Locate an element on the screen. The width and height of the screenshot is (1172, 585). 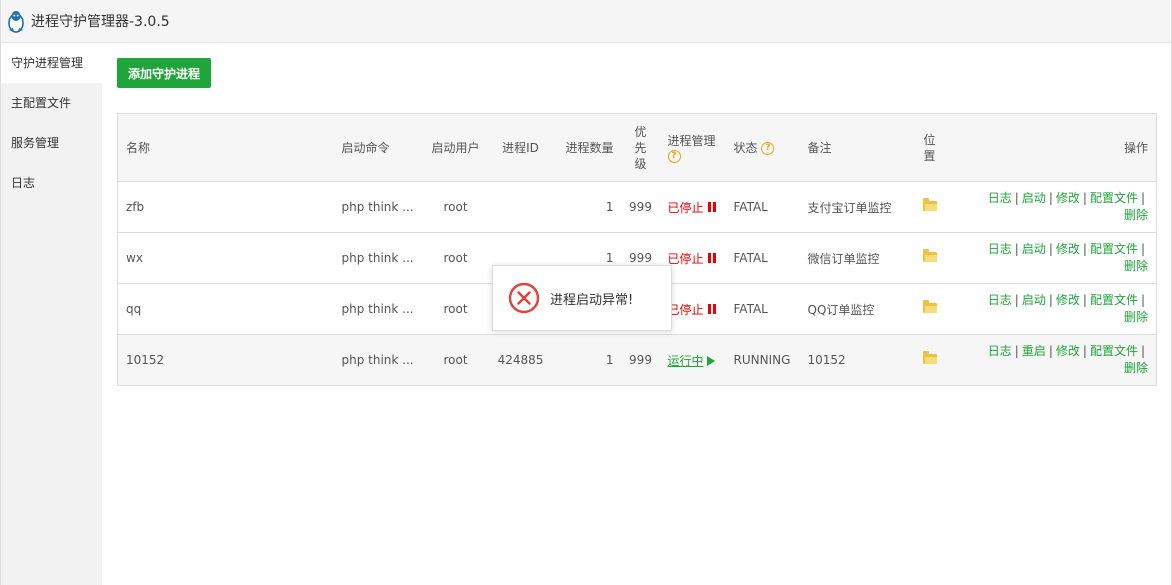
cell-management: 运行中 is located at coordinates (692, 360).